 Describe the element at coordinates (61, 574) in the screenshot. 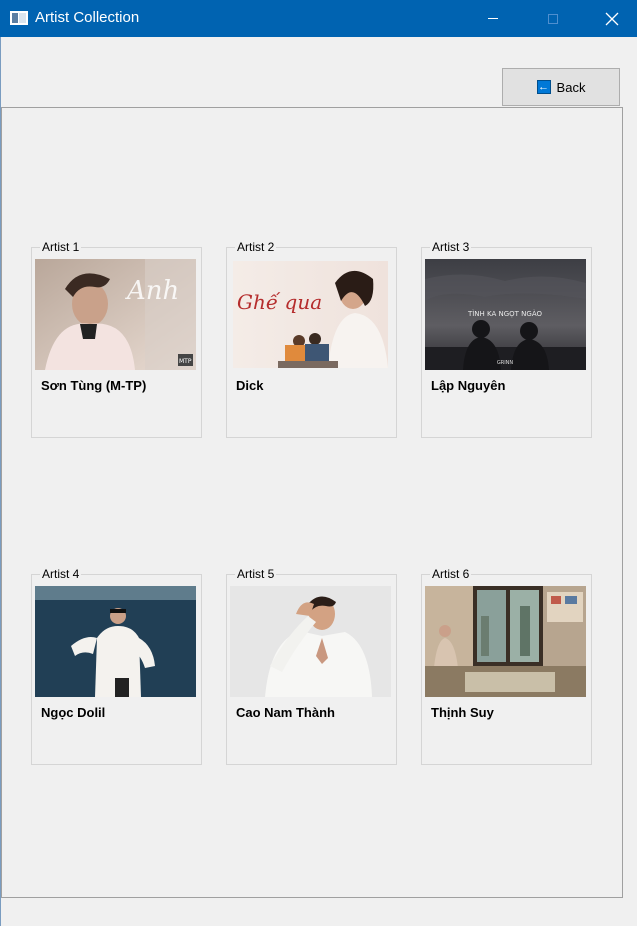

I see `artist-card-legend: Artist 4` at that location.